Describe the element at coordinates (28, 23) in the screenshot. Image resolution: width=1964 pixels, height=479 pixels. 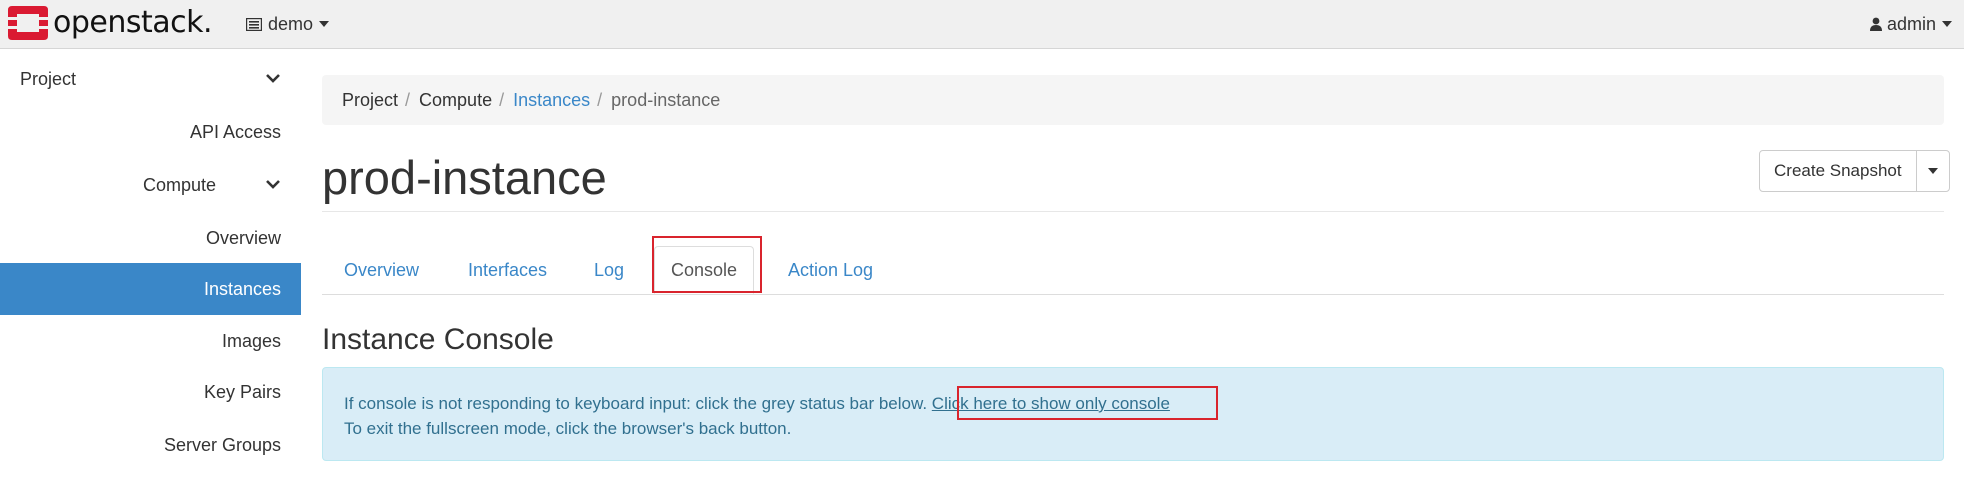
I see `openstack-logo-icon` at that location.